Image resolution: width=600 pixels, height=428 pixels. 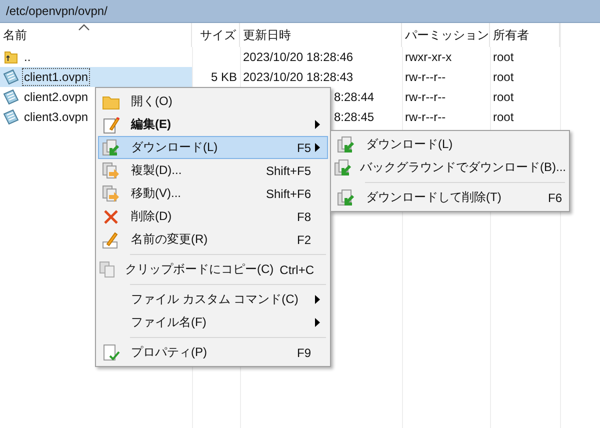 What do you see at coordinates (298, 57) in the screenshot?
I see `modified-date: 2023/10/20 18:28:46` at bounding box center [298, 57].